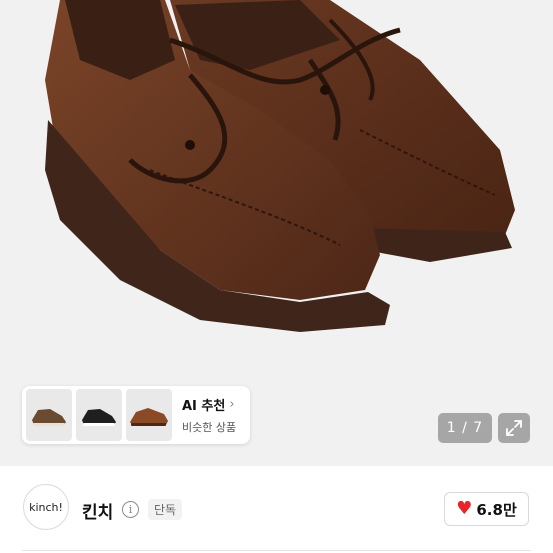 The width and height of the screenshot is (553, 553). I want to click on divider, so click(276, 550).